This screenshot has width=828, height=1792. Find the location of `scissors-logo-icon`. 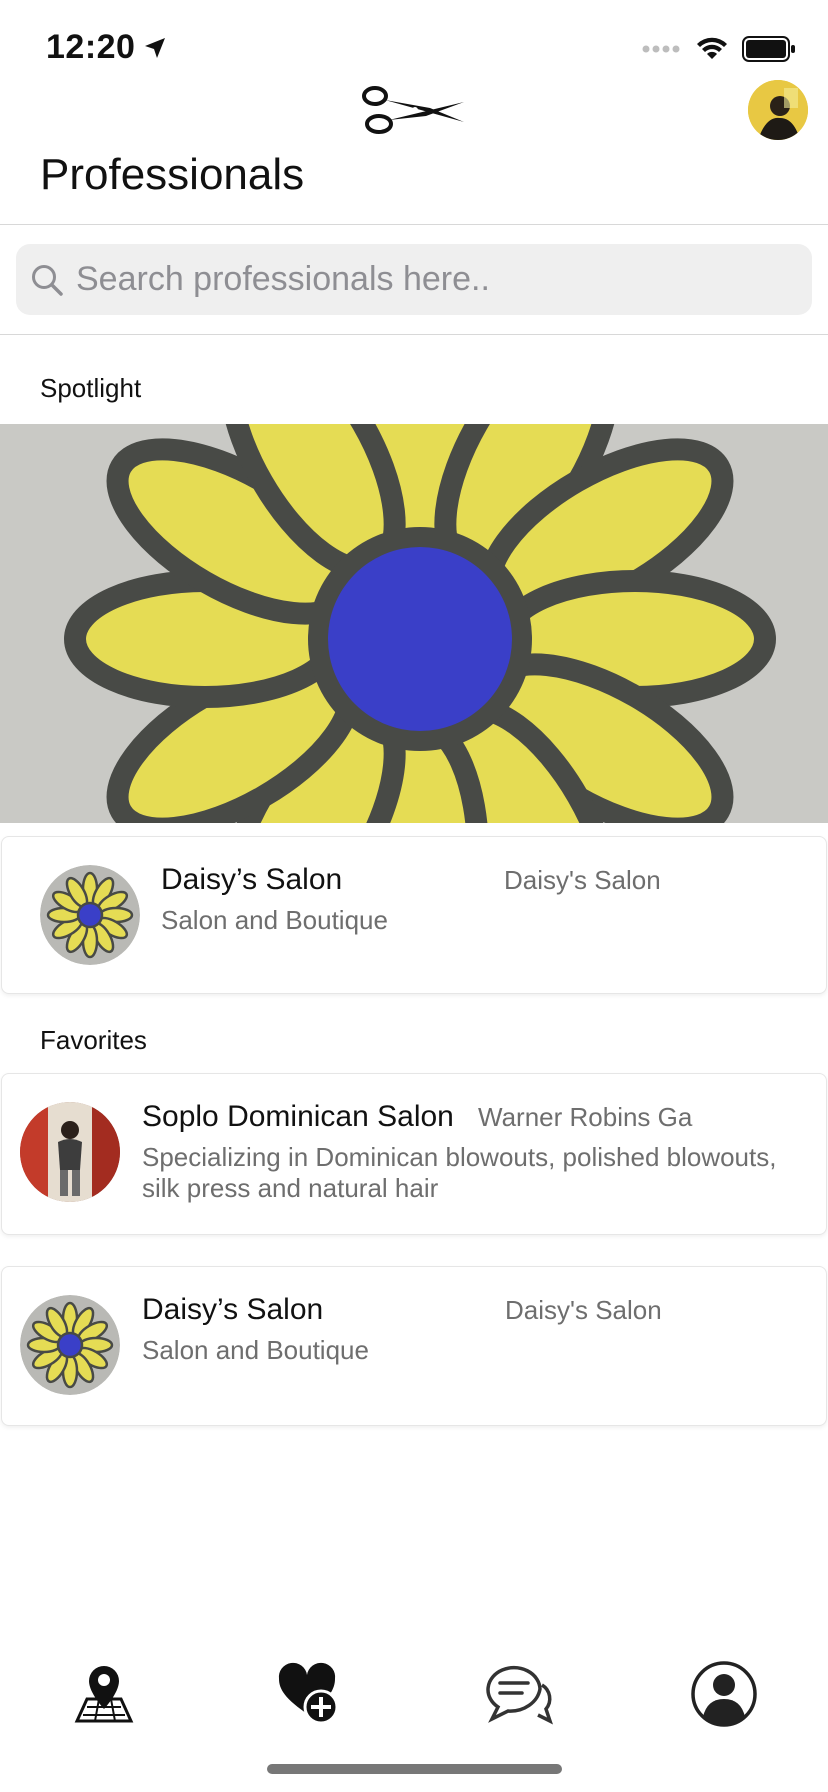

scissors-logo-icon is located at coordinates (415, 111).